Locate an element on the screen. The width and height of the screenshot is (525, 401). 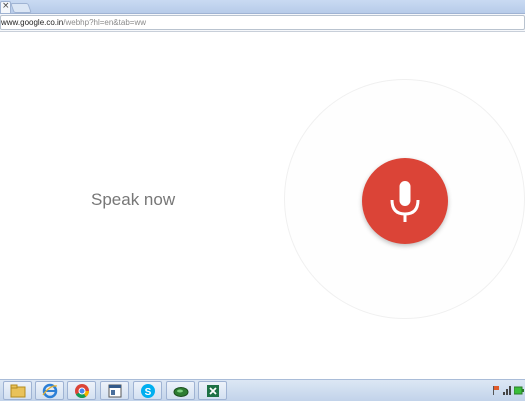
folder-icon is located at coordinates (18, 391).